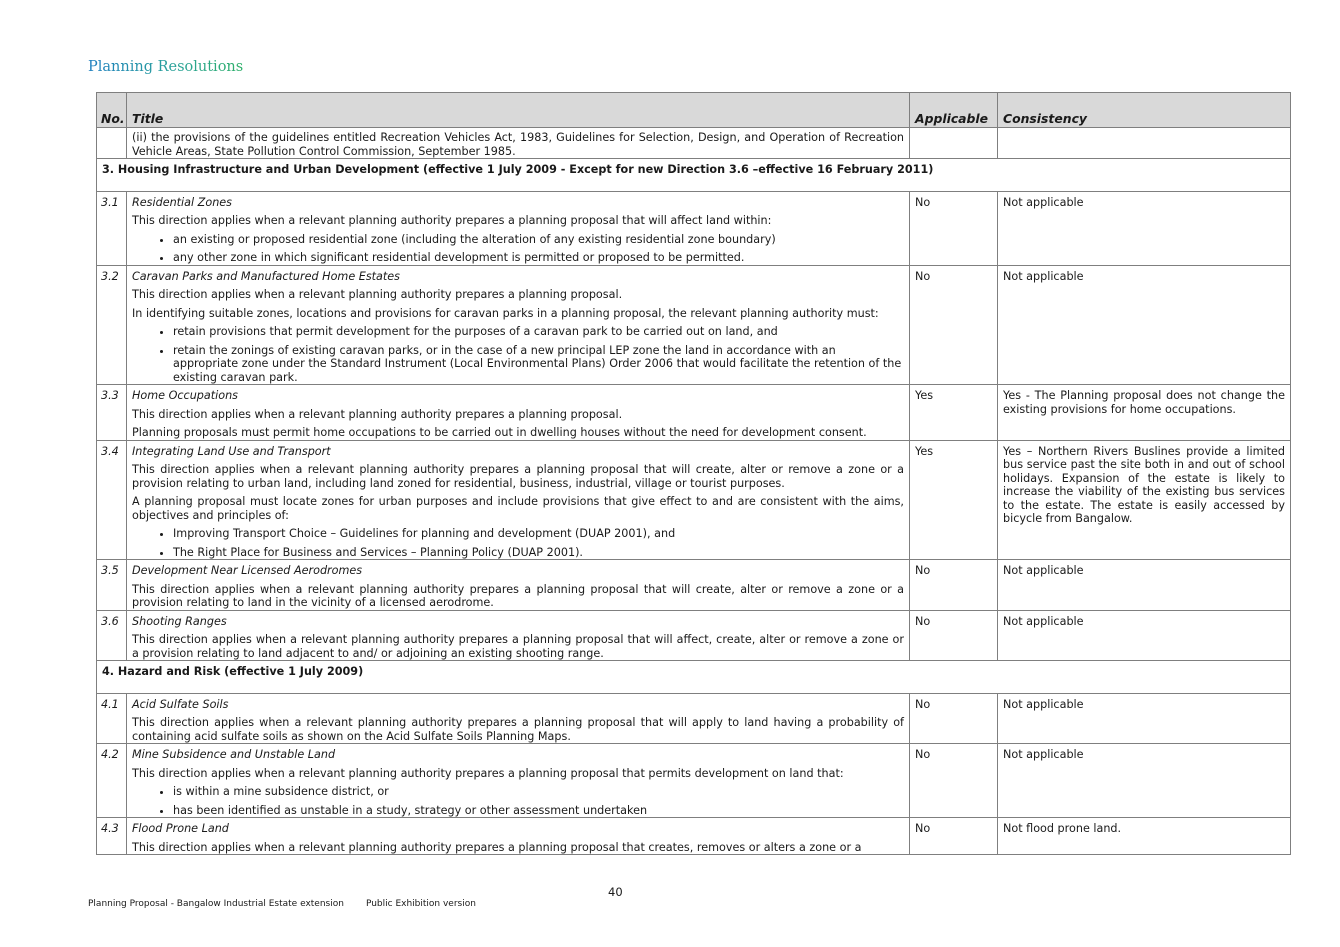  What do you see at coordinates (111, 718) in the screenshot?
I see `direction-number: 4.1` at bounding box center [111, 718].